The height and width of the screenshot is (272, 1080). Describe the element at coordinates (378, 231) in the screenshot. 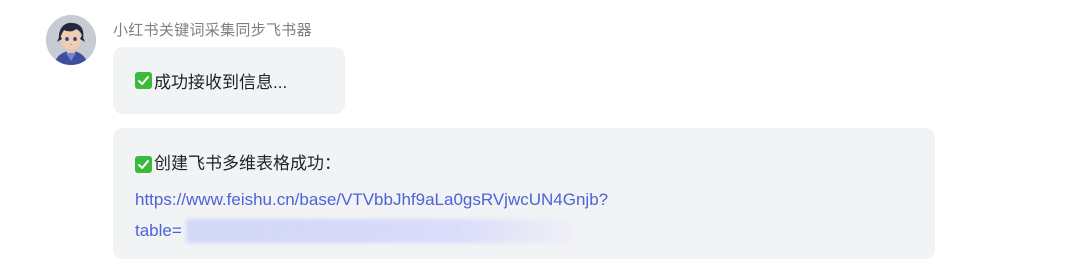

I see `redacted-table-id` at that location.